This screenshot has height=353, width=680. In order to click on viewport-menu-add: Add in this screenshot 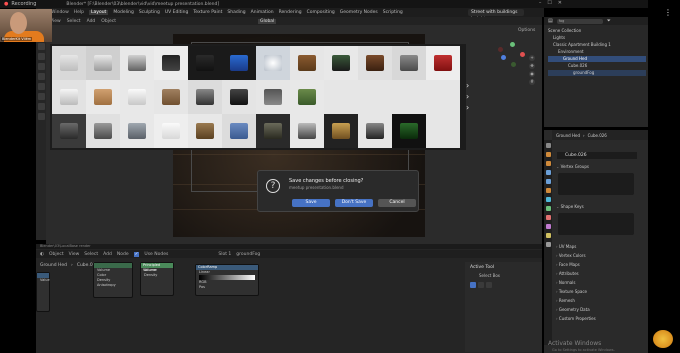, I will do `click(91, 21)`.